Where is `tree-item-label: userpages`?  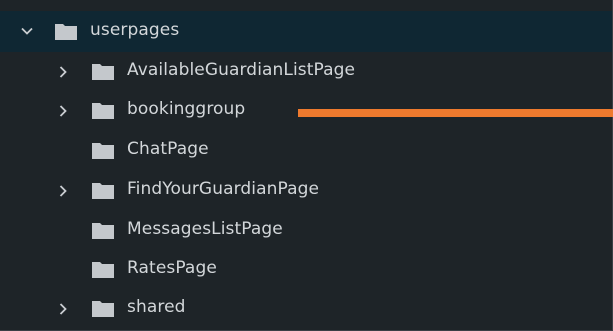
tree-item-label: userpages is located at coordinates (135, 30).